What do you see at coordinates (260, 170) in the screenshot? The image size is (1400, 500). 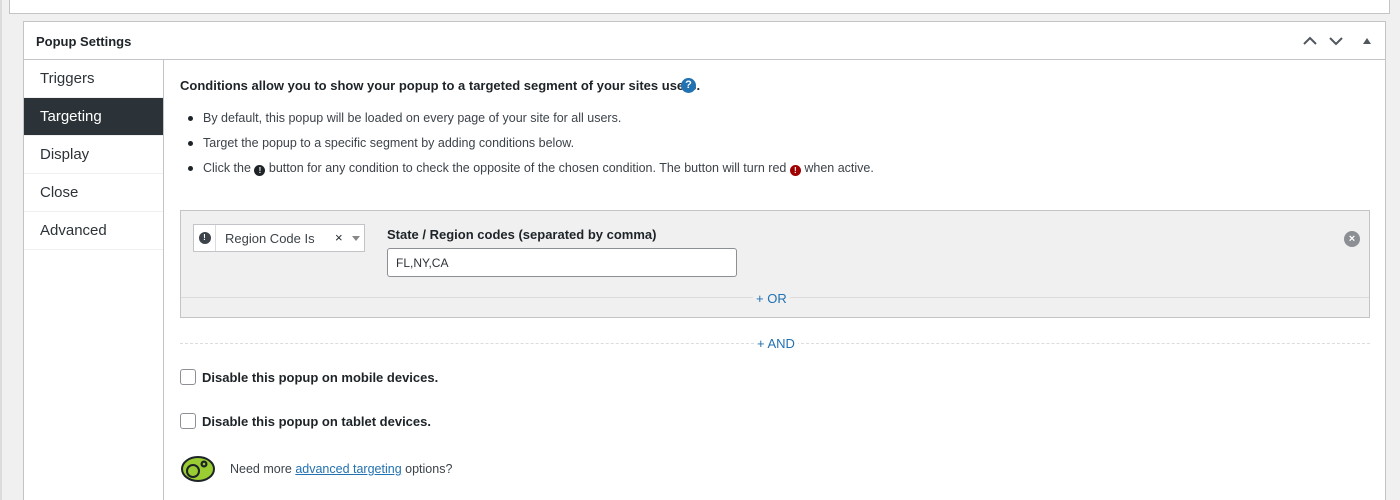 I see `not-operand-icon: !` at bounding box center [260, 170].